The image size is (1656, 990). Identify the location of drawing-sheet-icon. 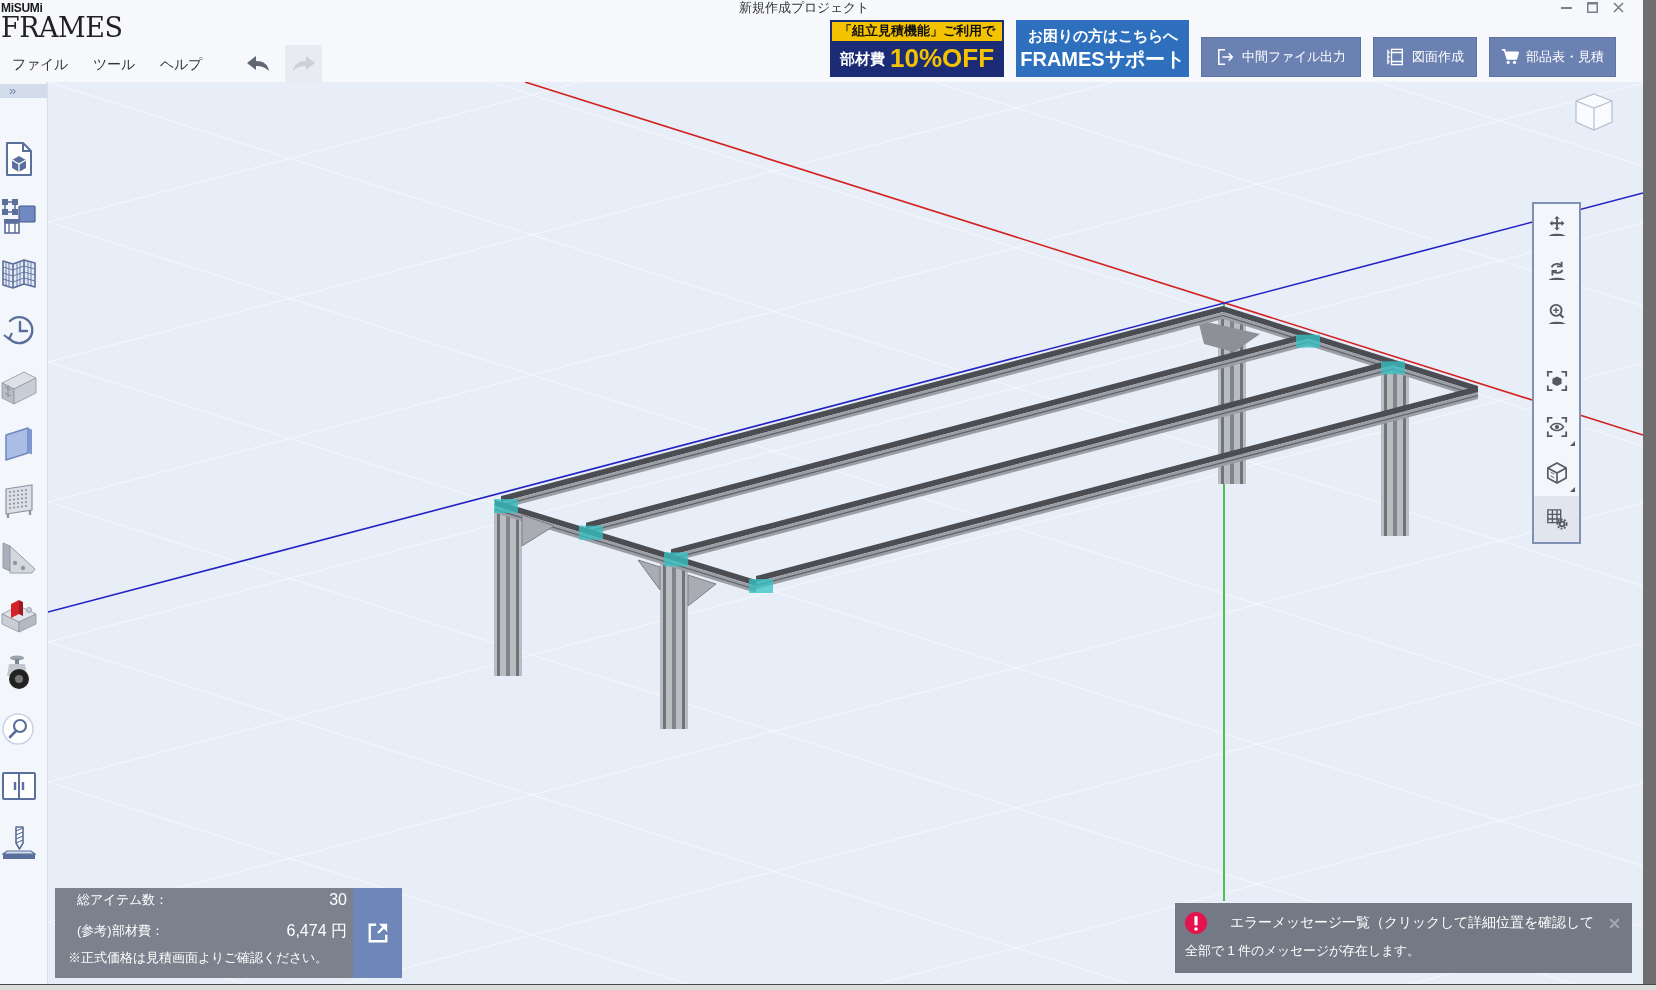
(1395, 57).